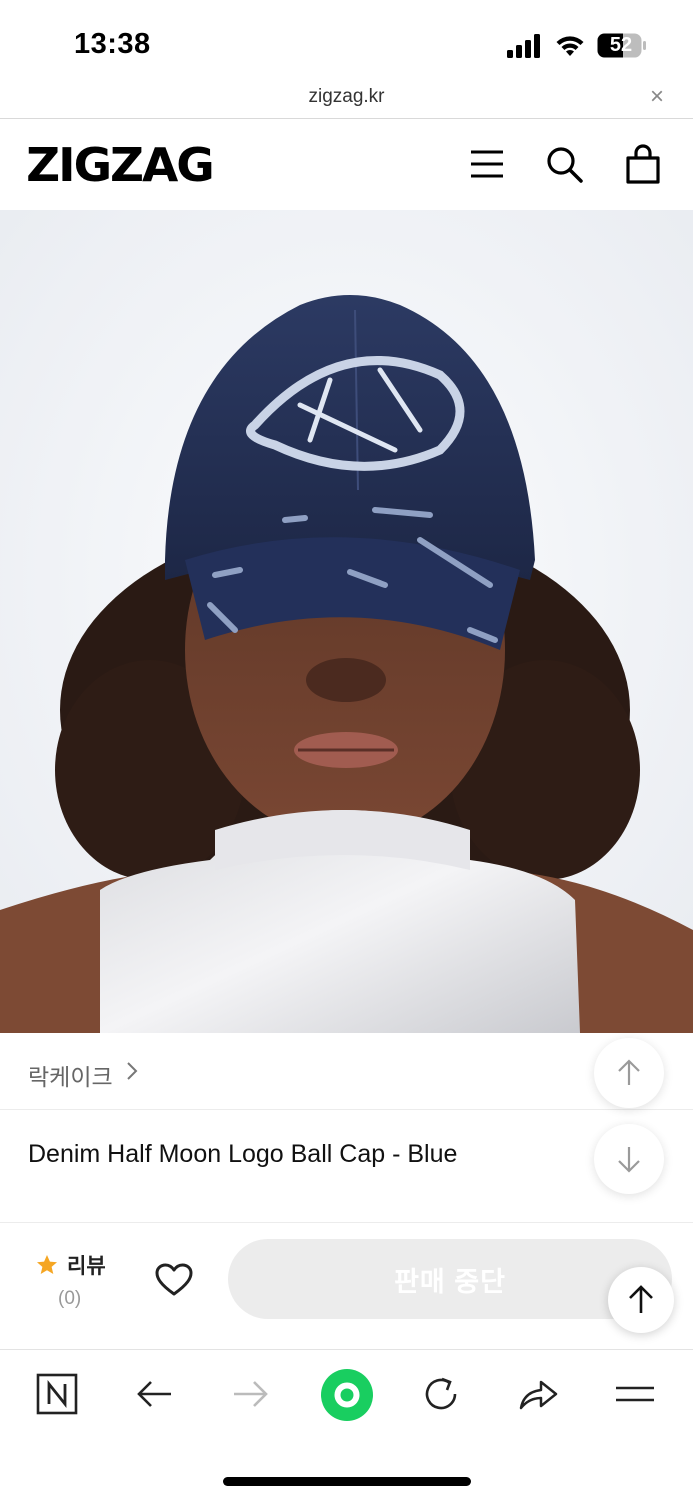 This screenshot has height=1500, width=693. What do you see at coordinates (570, 46) in the screenshot?
I see `wifi-icon` at bounding box center [570, 46].